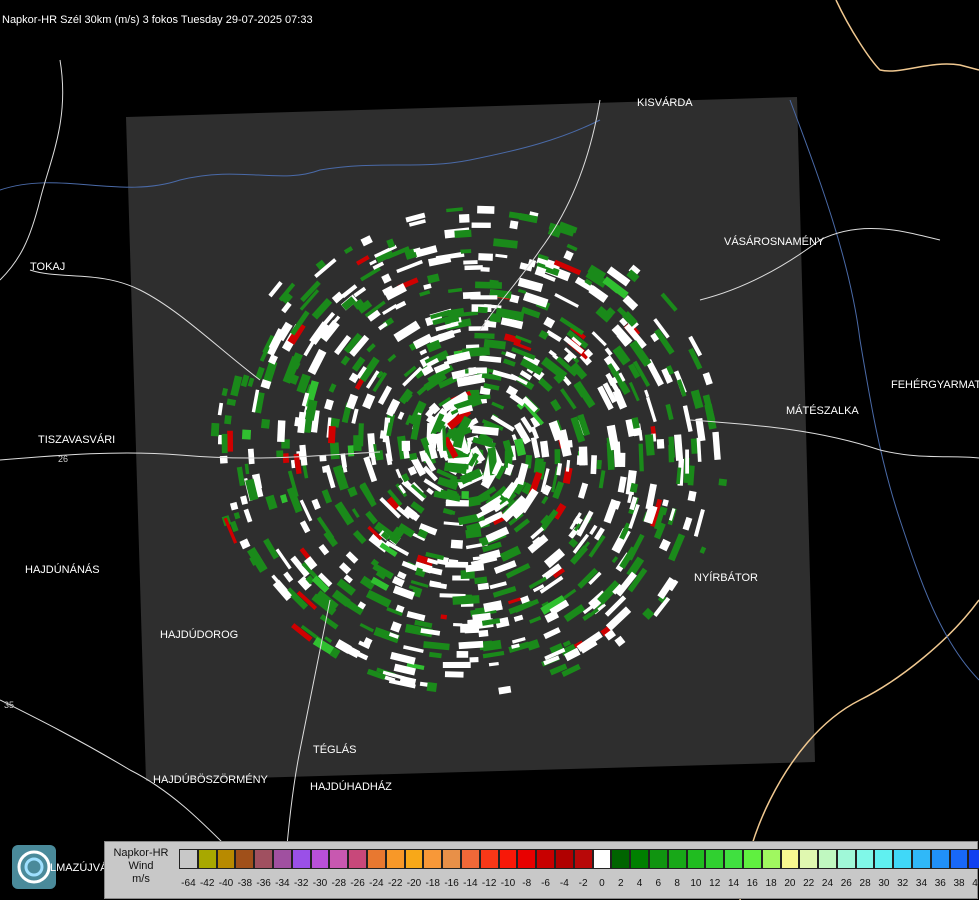 The image size is (979, 900). Describe the element at coordinates (320, 883) in the screenshot. I see `legend-tick: -30` at that location.